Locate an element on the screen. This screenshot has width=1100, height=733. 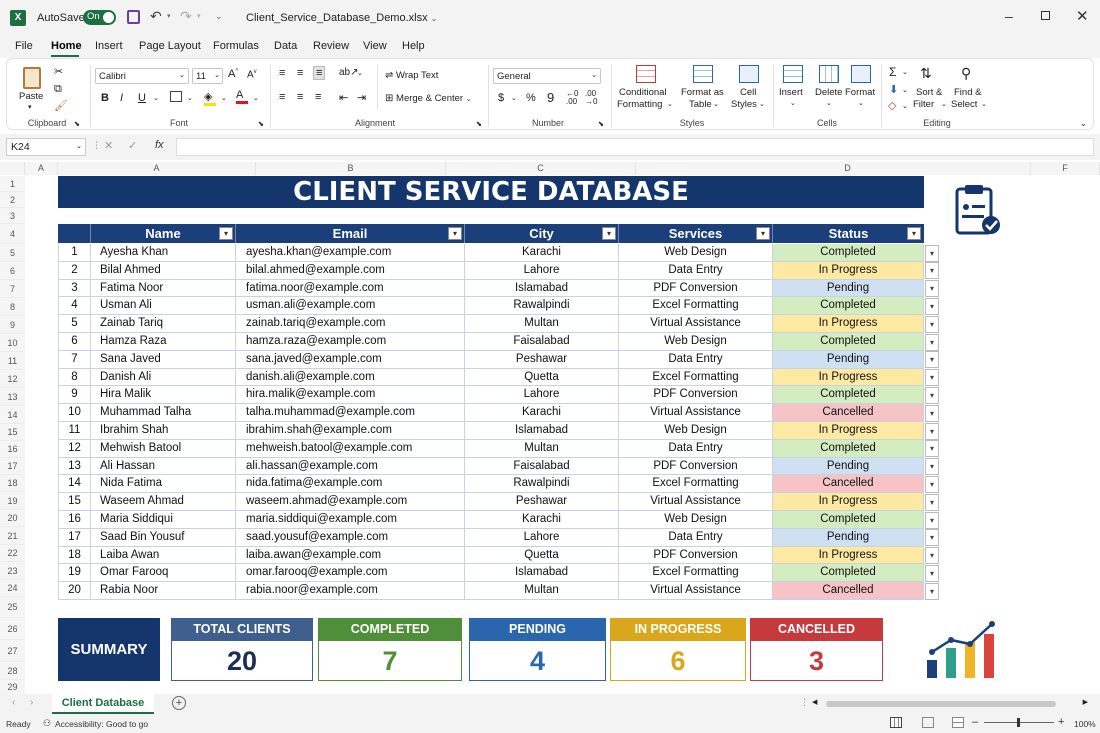
insert-function-button: fx is located at coordinates (159, 145).